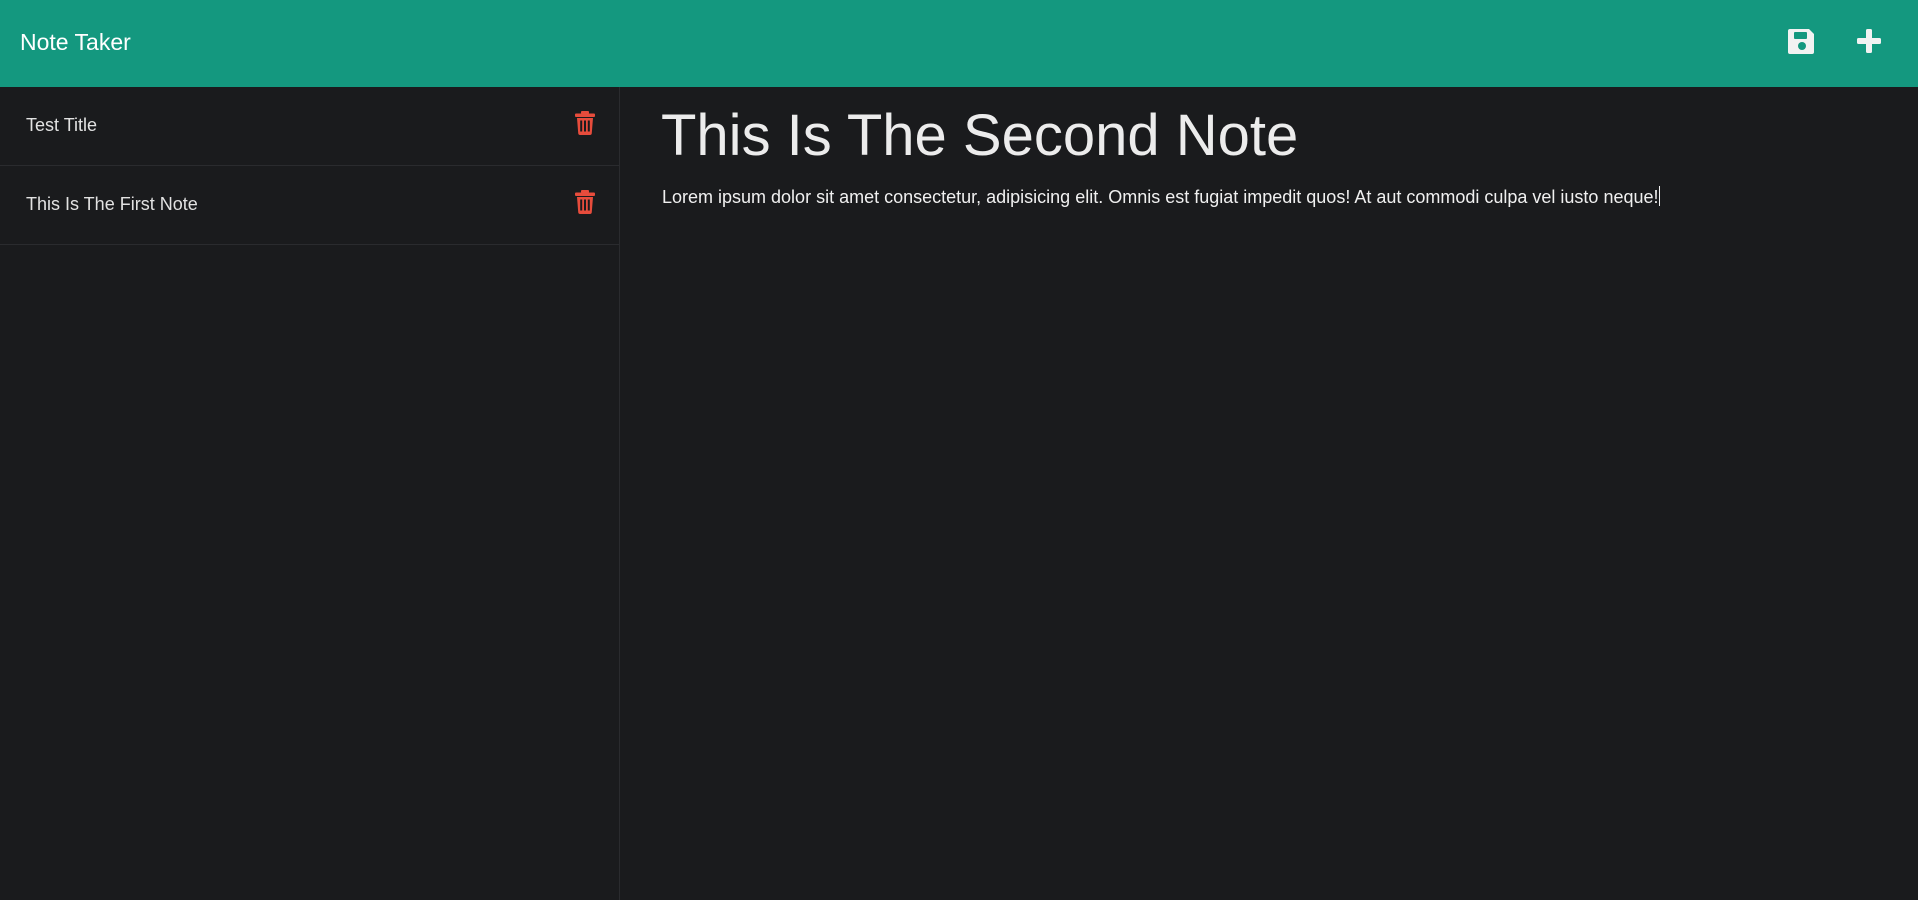 This screenshot has width=1918, height=900. Describe the element at coordinates (75, 42) in the screenshot. I see `app-title: Note Taker` at that location.